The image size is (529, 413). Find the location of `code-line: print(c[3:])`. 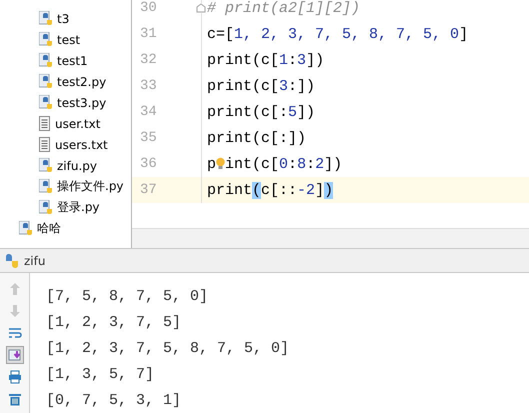

code-line: print(c[3:]) is located at coordinates (261, 86).